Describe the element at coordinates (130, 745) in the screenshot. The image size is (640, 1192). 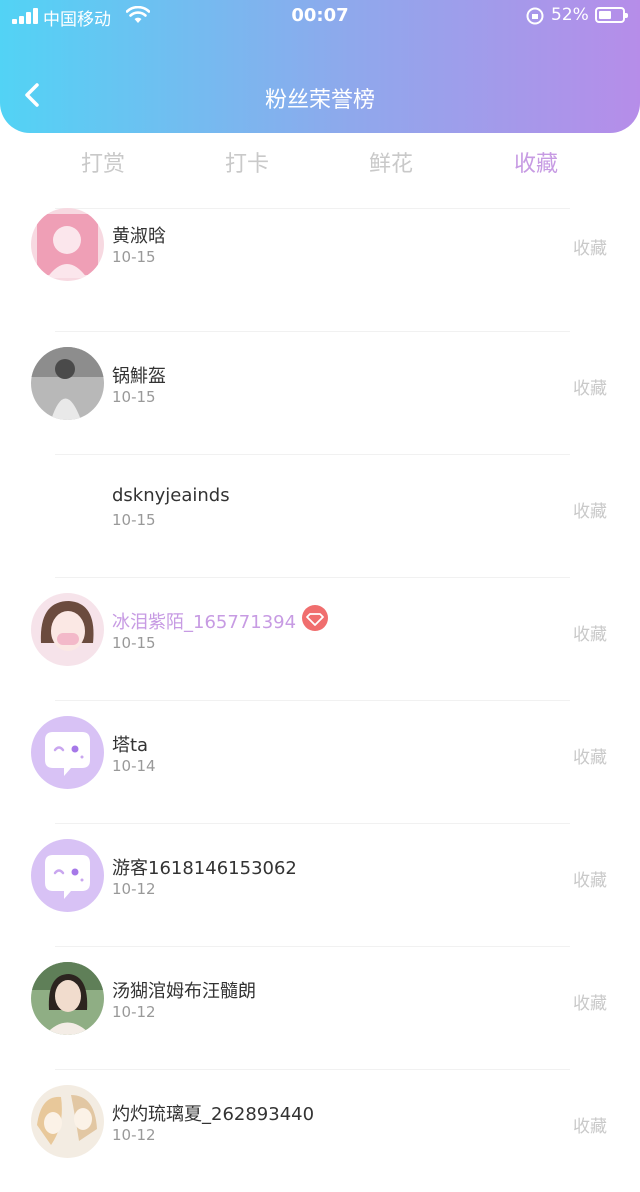
I see `fan-name: 塔ta` at that location.